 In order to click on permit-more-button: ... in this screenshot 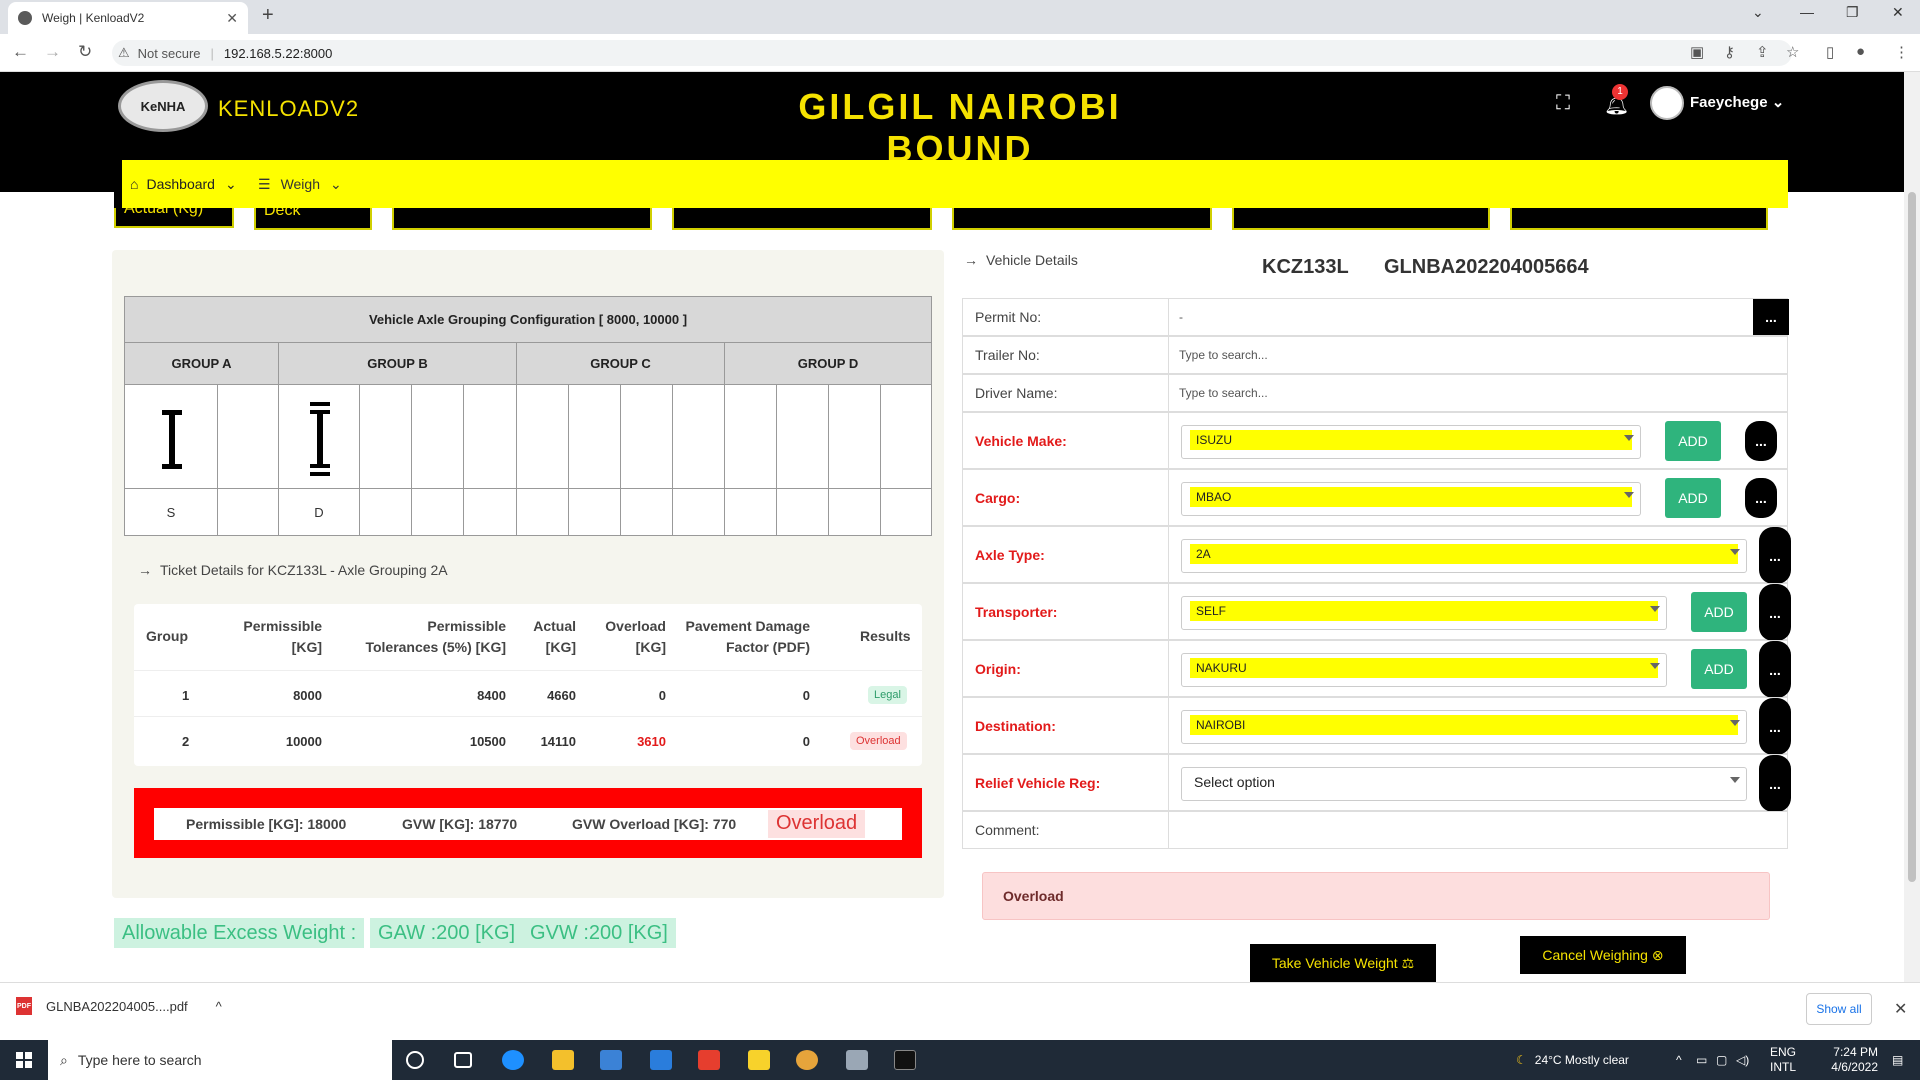, I will do `click(1771, 317)`.